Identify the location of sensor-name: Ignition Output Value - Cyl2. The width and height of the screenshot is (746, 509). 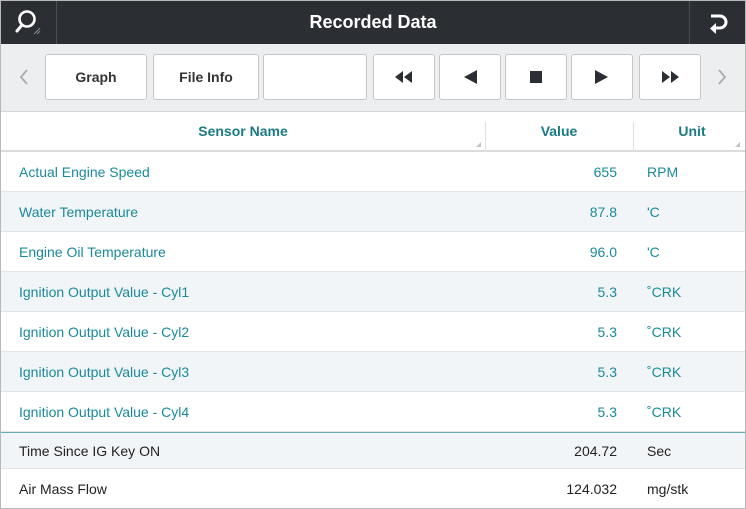
(104, 332).